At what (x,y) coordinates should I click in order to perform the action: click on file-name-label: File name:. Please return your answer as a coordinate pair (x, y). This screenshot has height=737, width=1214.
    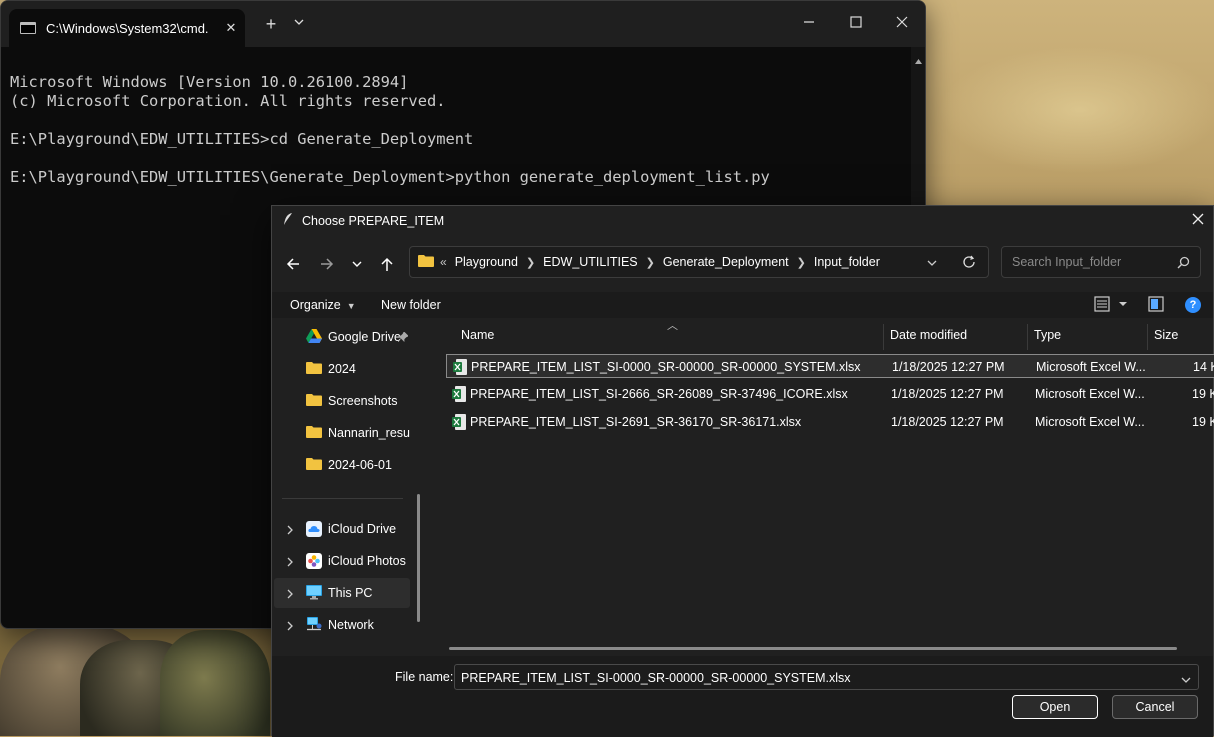
    Looking at the image, I should click on (424, 677).